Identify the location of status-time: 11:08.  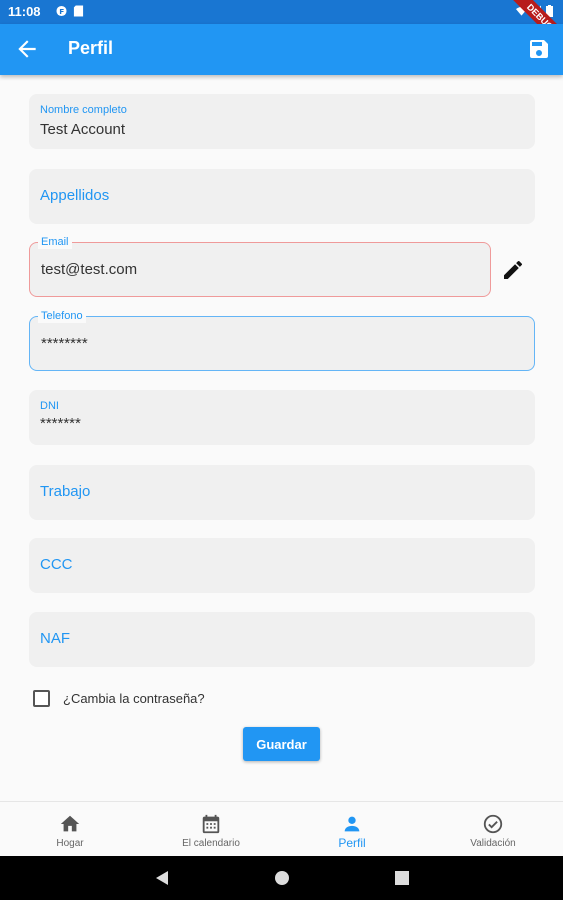
(24, 11).